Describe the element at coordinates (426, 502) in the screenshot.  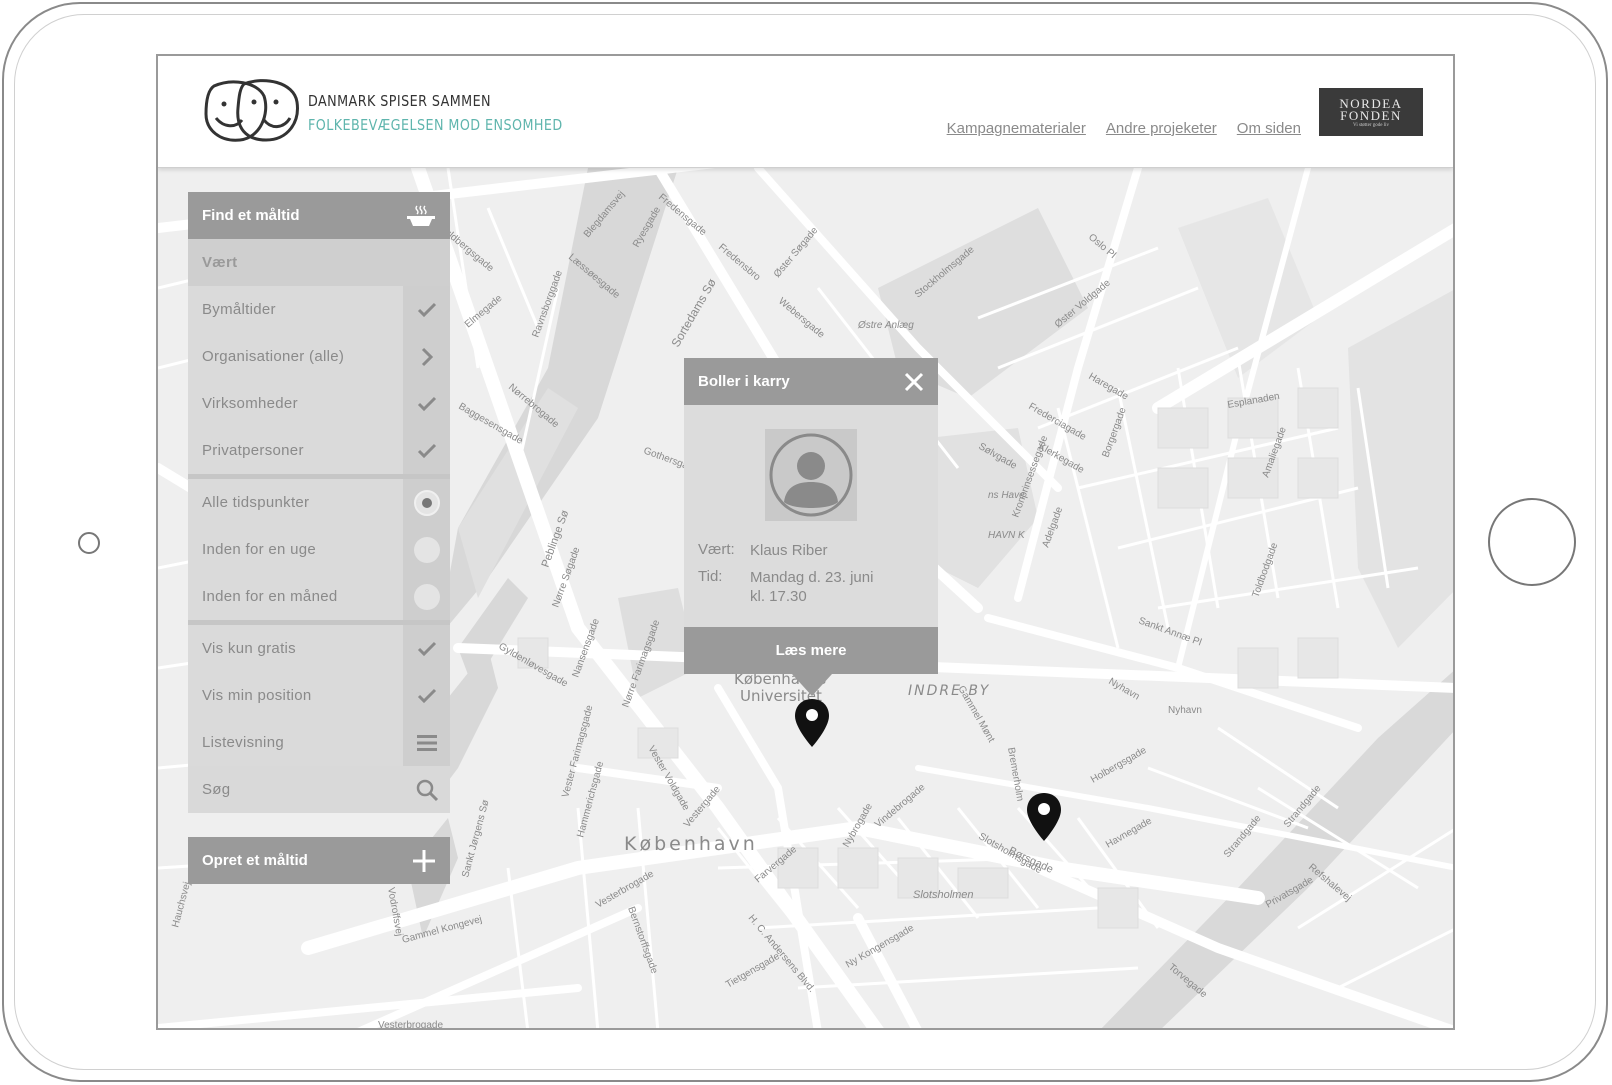
I see `radio-selected-icon` at that location.